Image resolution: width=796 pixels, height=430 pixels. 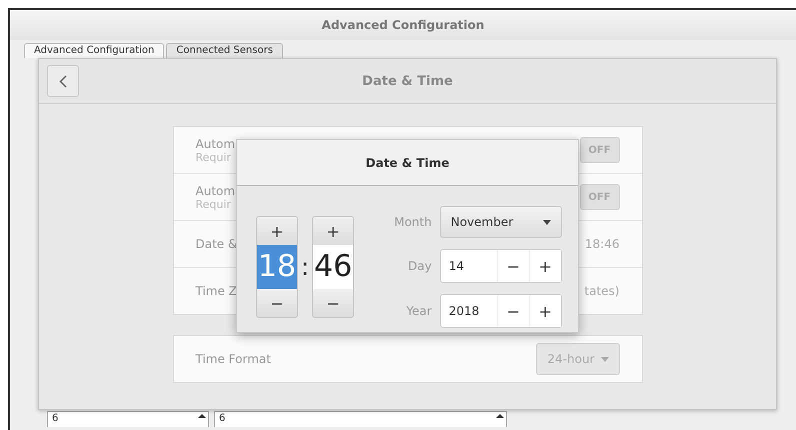 I want to click on field-label: Day, so click(x=419, y=266).